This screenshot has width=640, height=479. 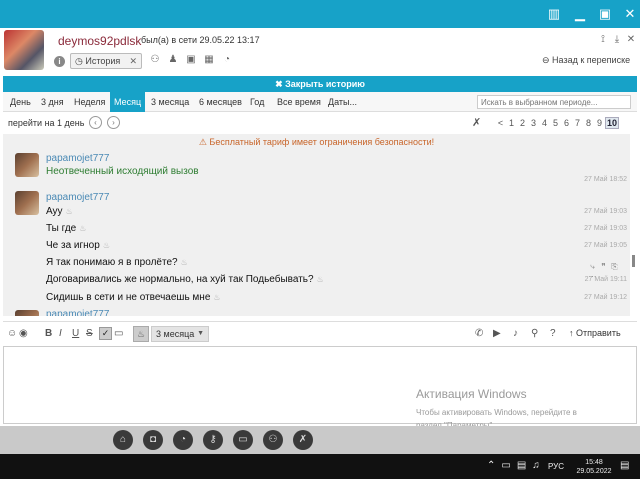 What do you see at coordinates (153, 440) in the screenshot?
I see `camera-icon: ◘` at bounding box center [153, 440].